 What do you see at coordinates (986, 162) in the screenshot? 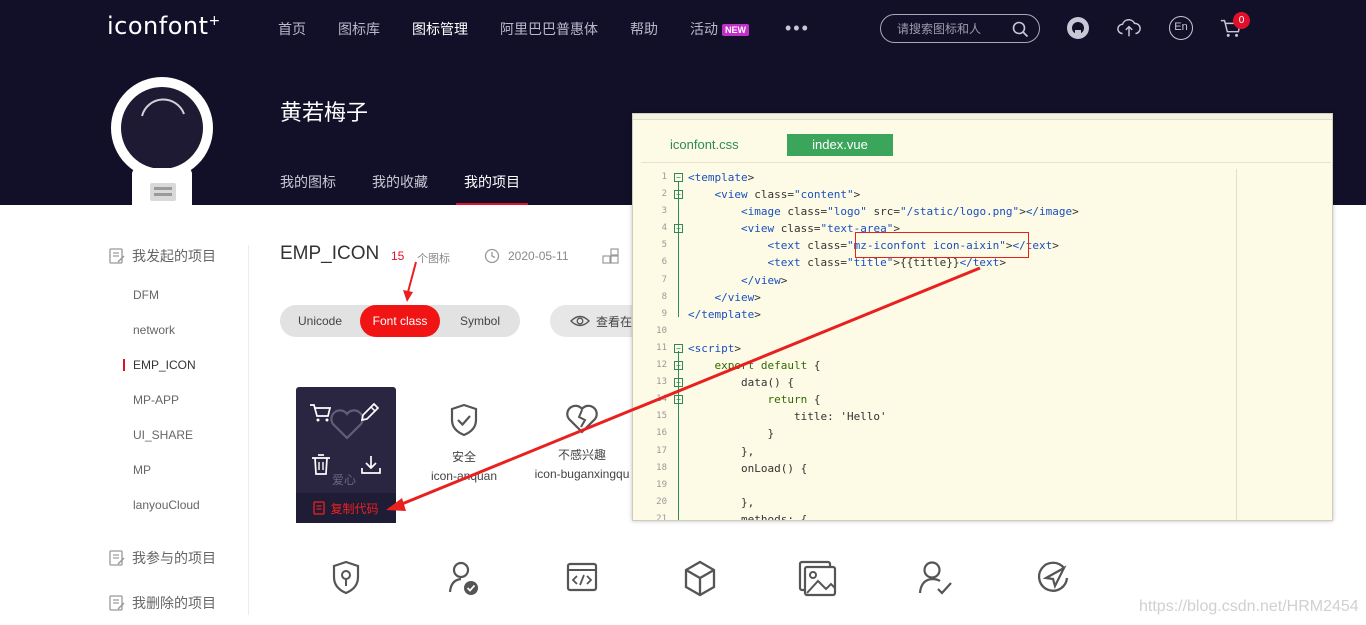
I see `editor-tab-divider` at bounding box center [986, 162].